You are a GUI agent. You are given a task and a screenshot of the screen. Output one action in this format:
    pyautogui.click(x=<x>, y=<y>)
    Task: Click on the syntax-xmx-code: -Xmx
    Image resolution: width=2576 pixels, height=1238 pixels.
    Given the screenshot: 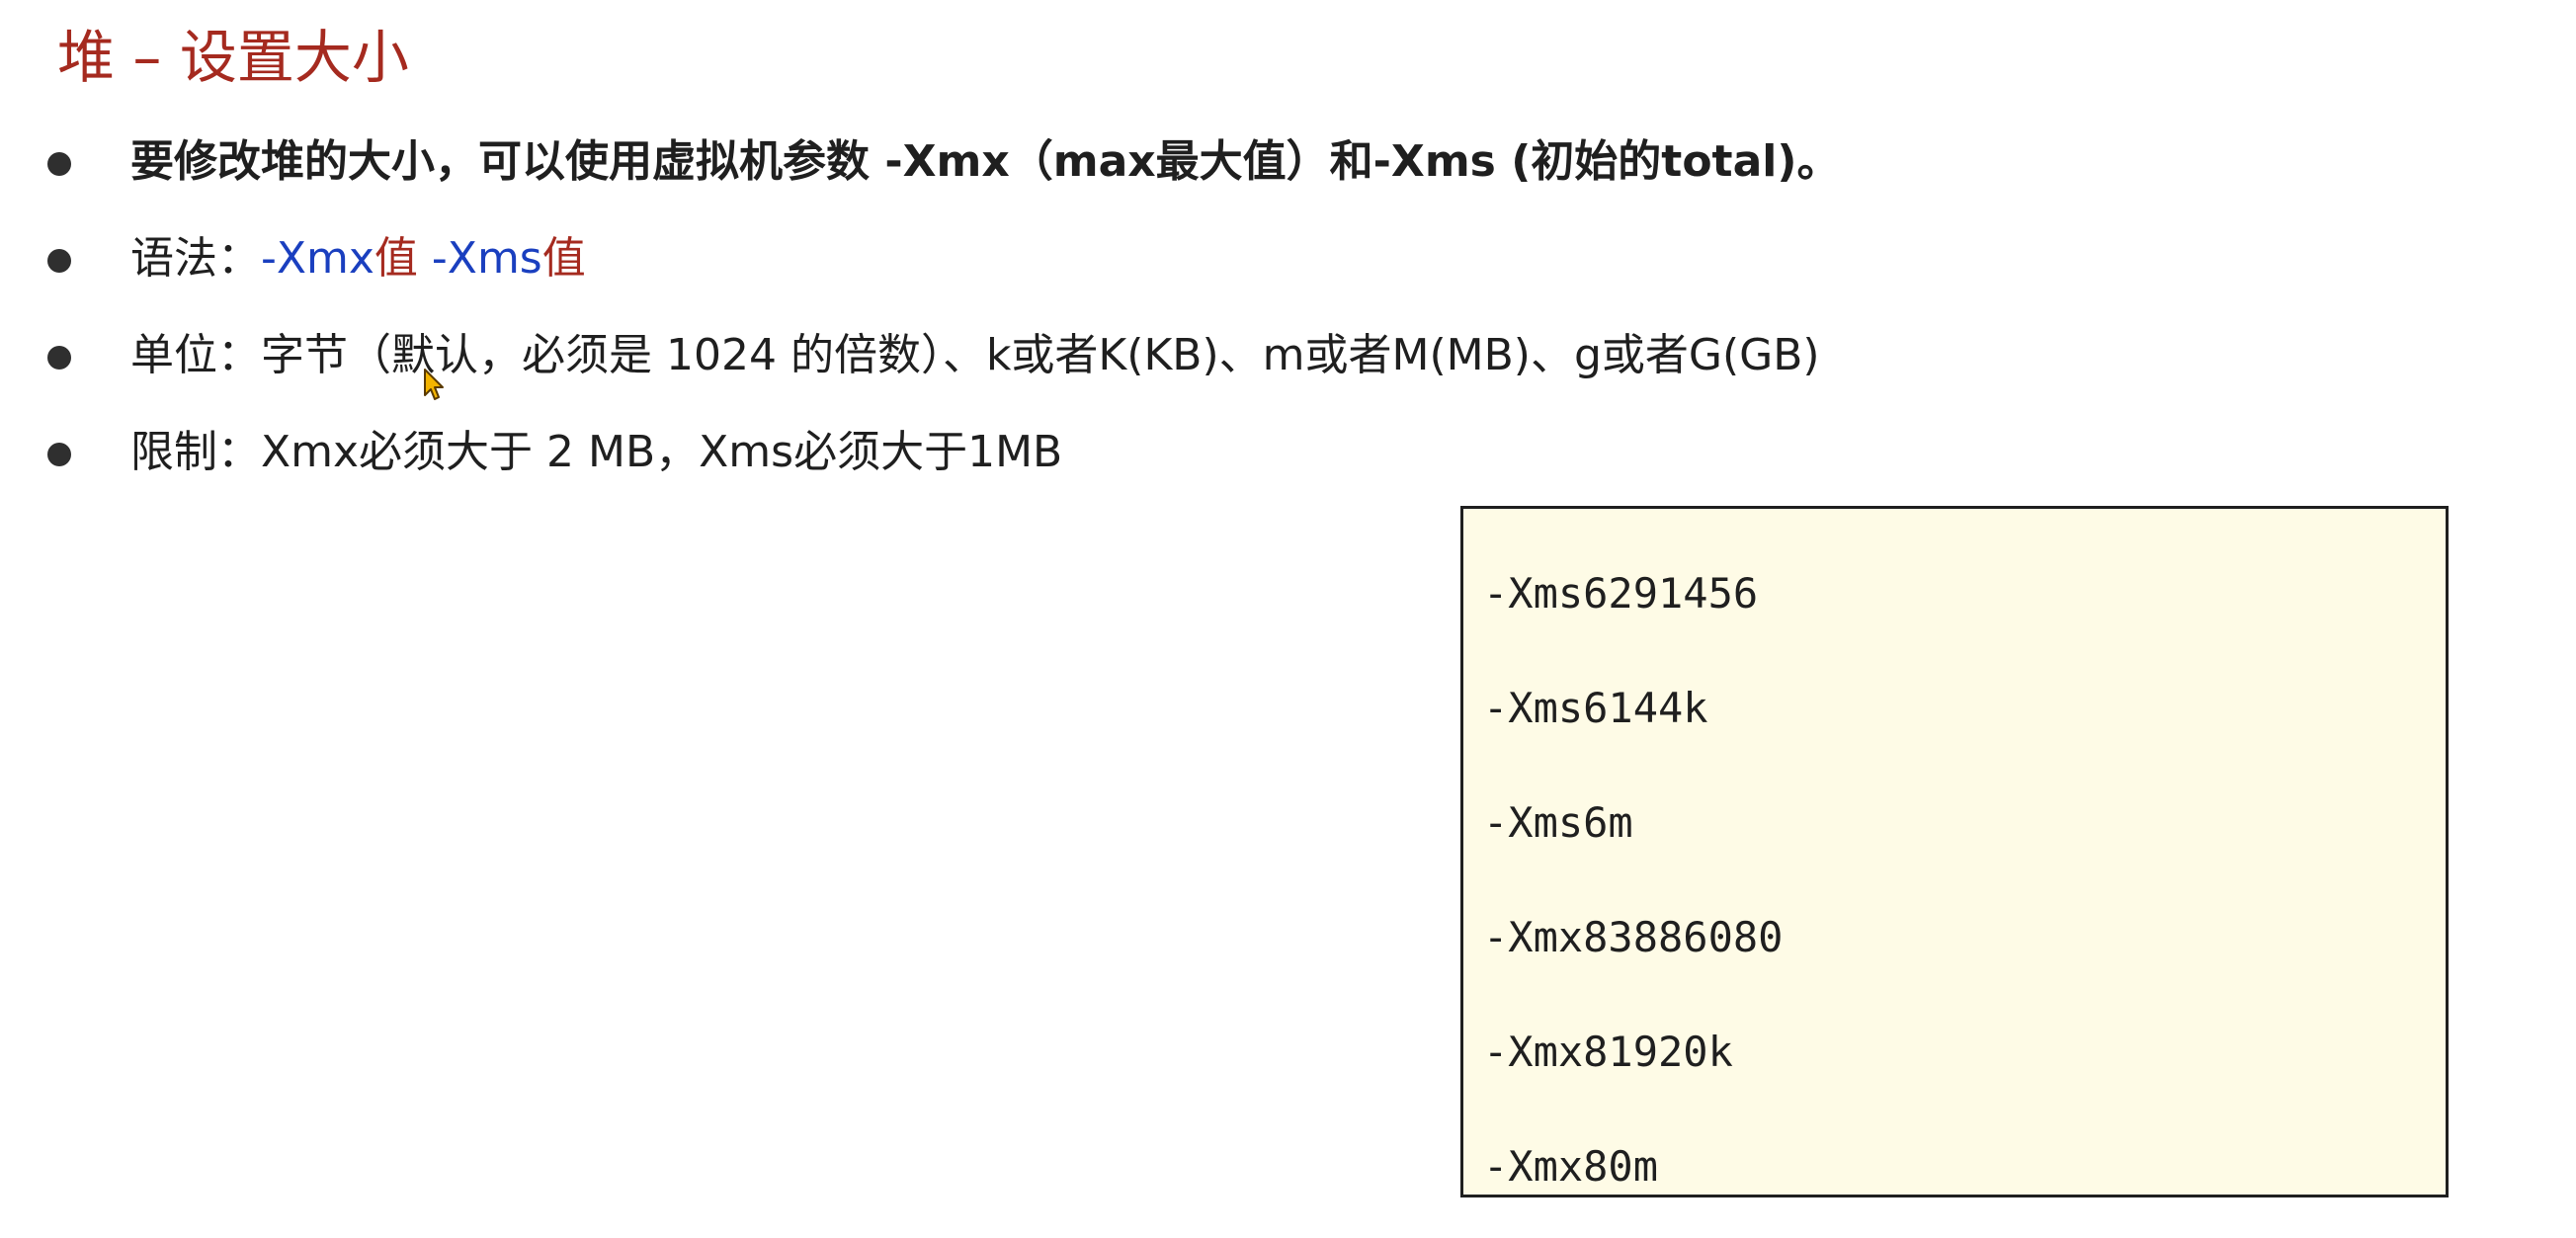 What is the action you would take?
    pyautogui.click(x=317, y=258)
    